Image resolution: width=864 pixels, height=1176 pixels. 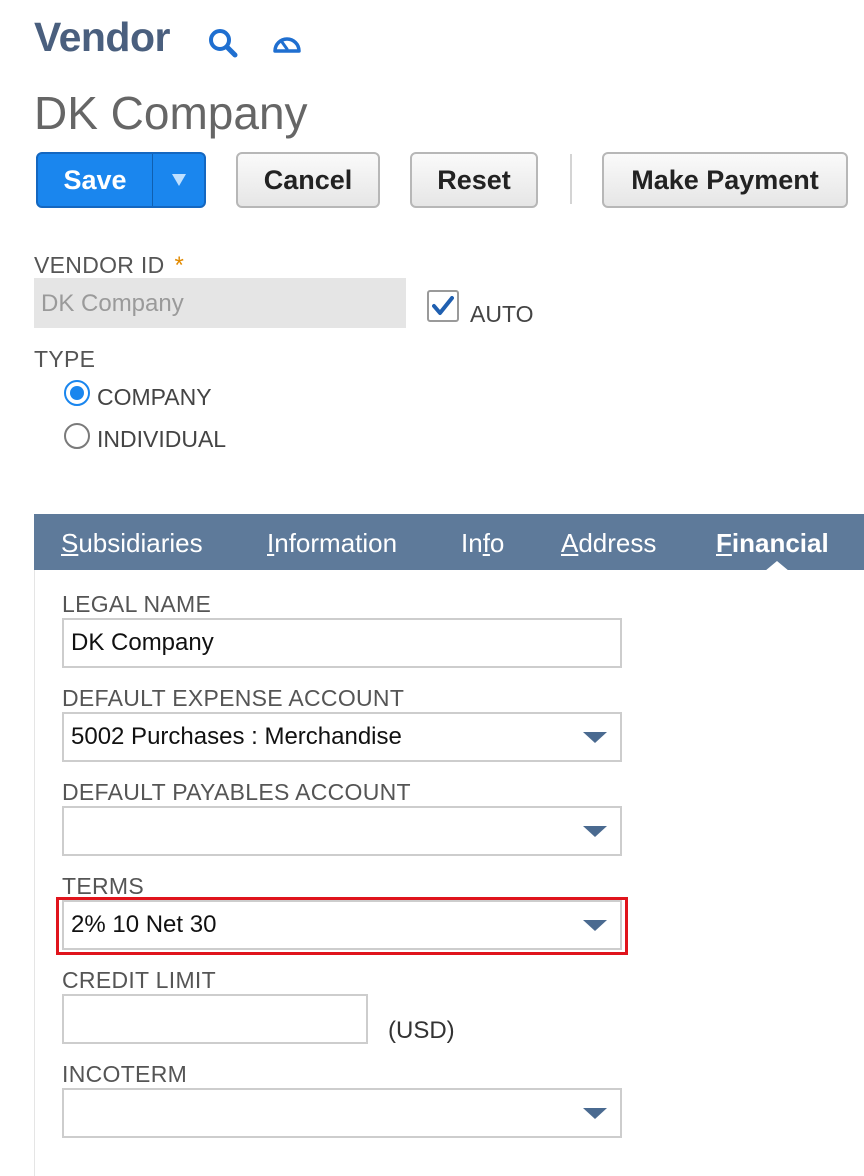 What do you see at coordinates (308, 180) in the screenshot?
I see `cancel-button: Cancel` at bounding box center [308, 180].